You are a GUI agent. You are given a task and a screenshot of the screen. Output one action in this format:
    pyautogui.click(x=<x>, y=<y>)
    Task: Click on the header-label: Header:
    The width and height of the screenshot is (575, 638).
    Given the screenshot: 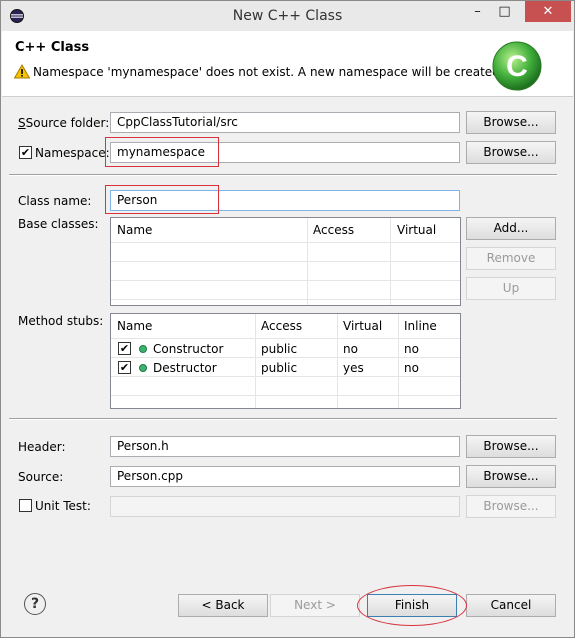 What is the action you would take?
    pyautogui.click(x=42, y=447)
    